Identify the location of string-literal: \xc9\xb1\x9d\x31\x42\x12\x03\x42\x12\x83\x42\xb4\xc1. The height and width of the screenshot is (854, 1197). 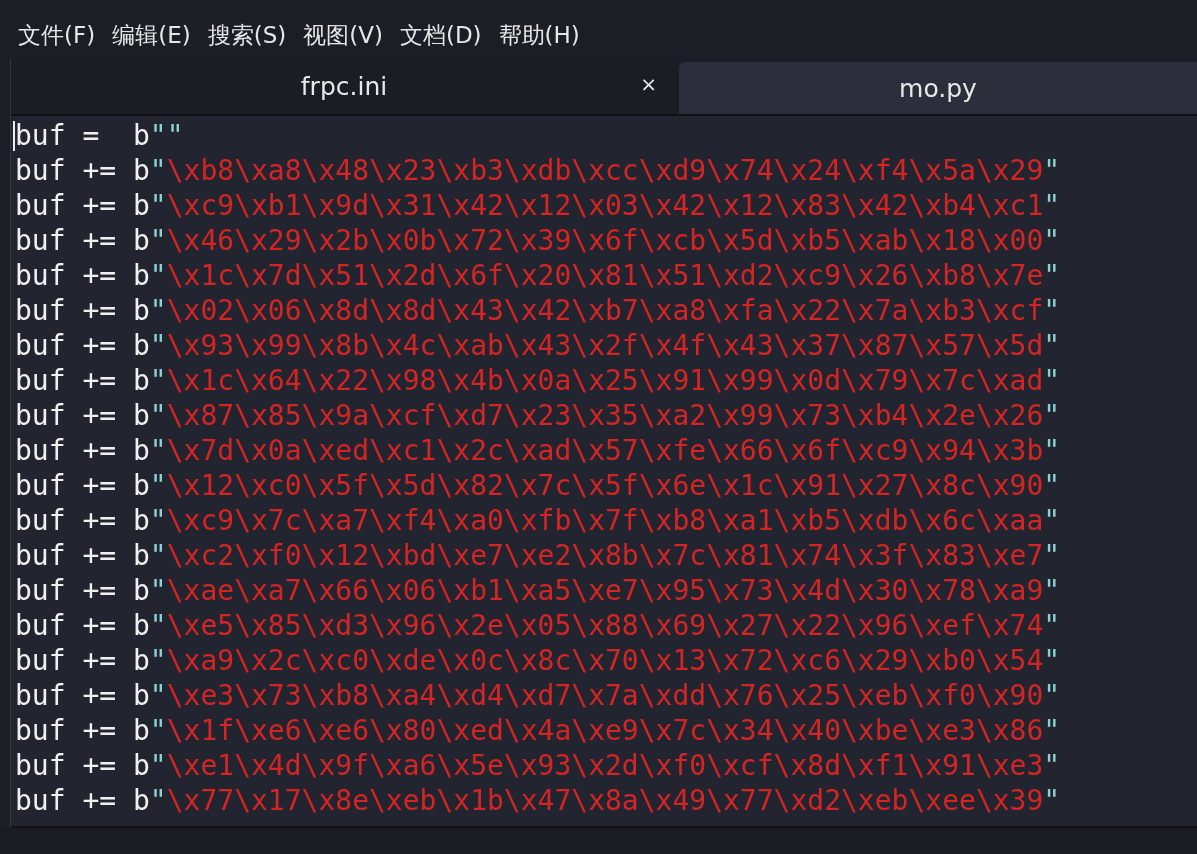
(605, 205).